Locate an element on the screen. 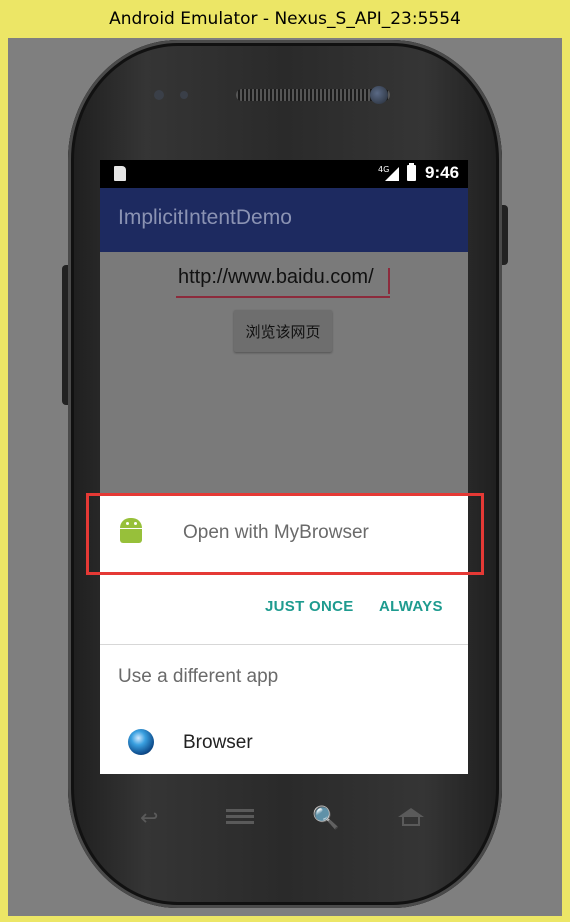  divider is located at coordinates (284, 644).